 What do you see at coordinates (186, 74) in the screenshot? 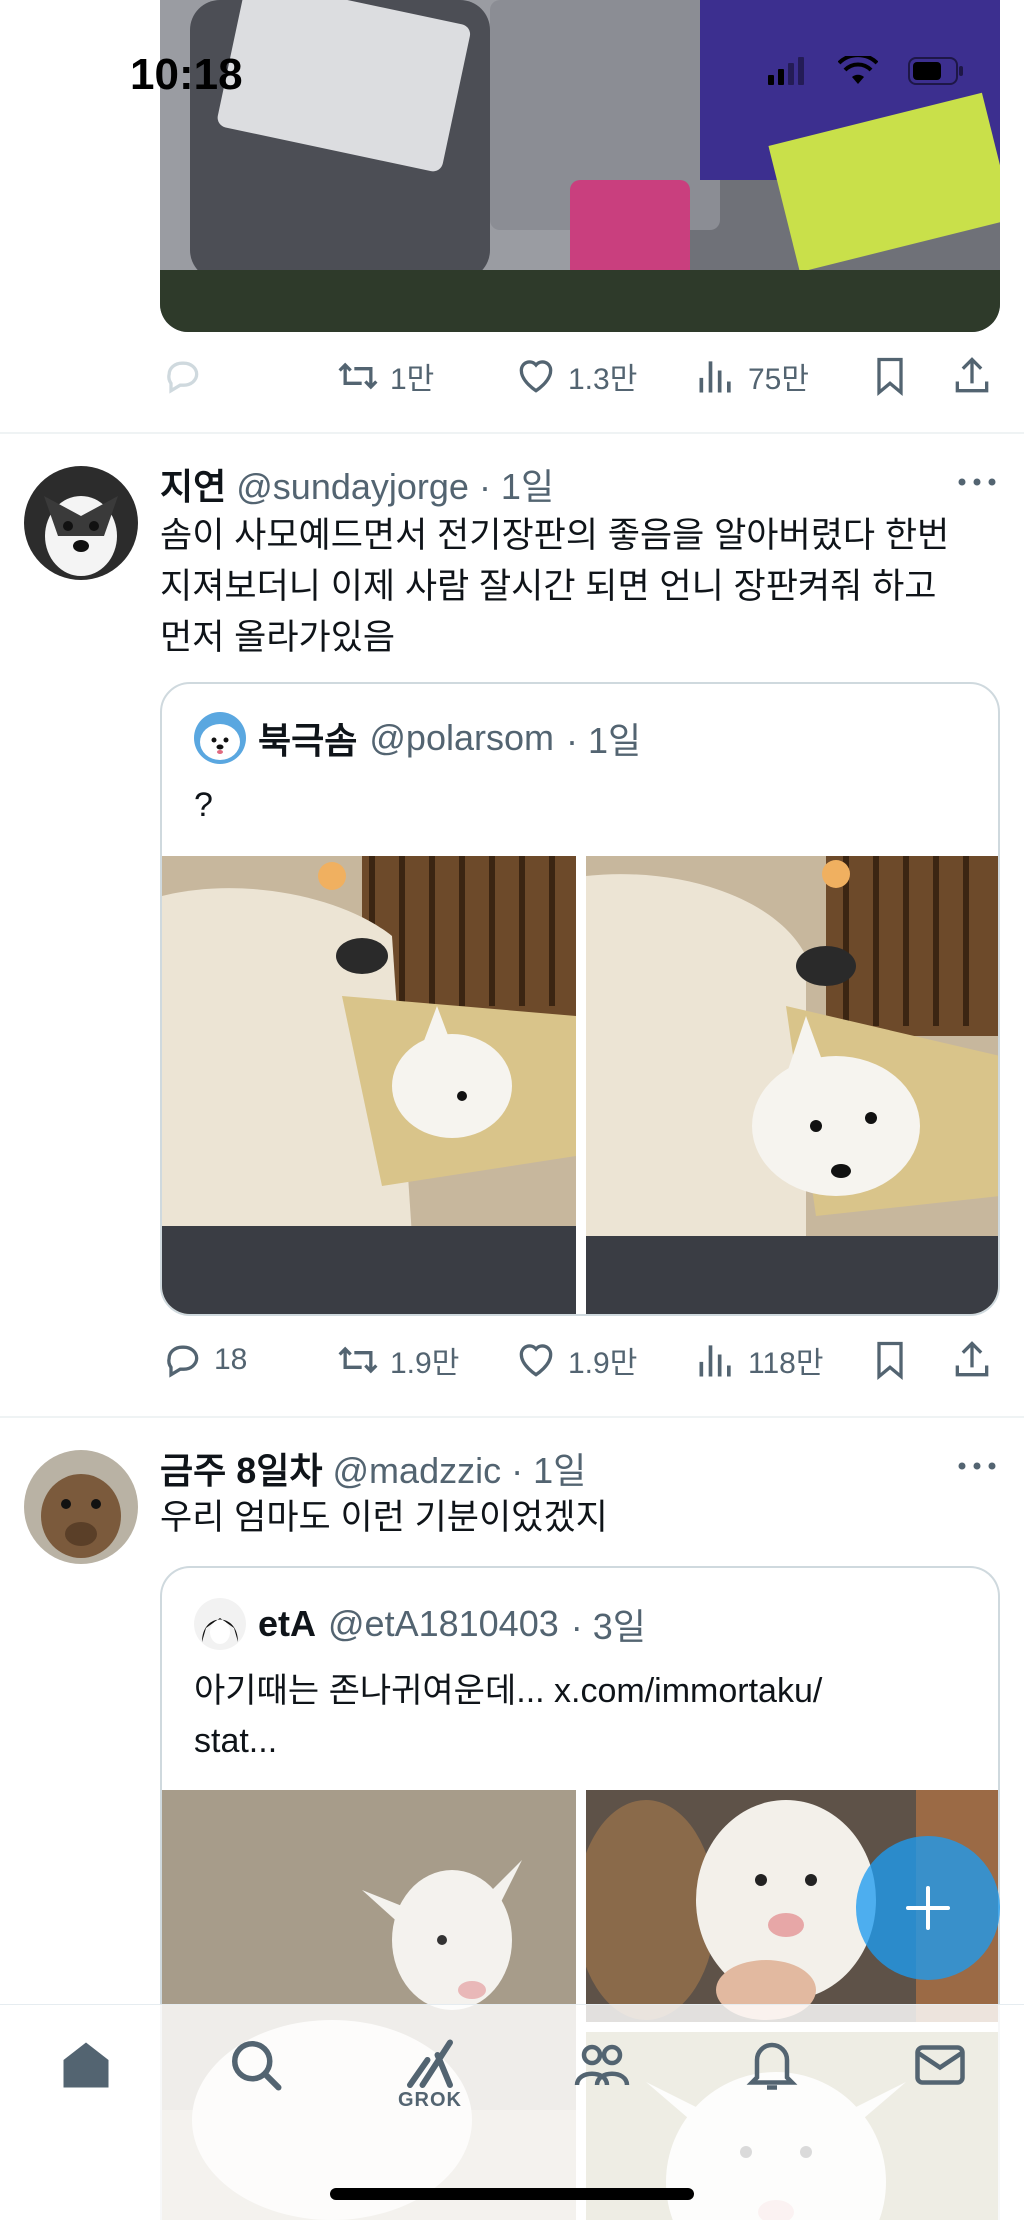
I see `status-time: 10:18` at bounding box center [186, 74].